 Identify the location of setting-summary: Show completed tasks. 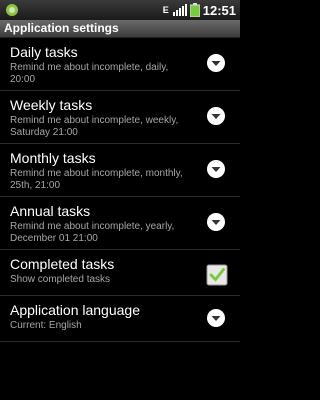
(60, 279).